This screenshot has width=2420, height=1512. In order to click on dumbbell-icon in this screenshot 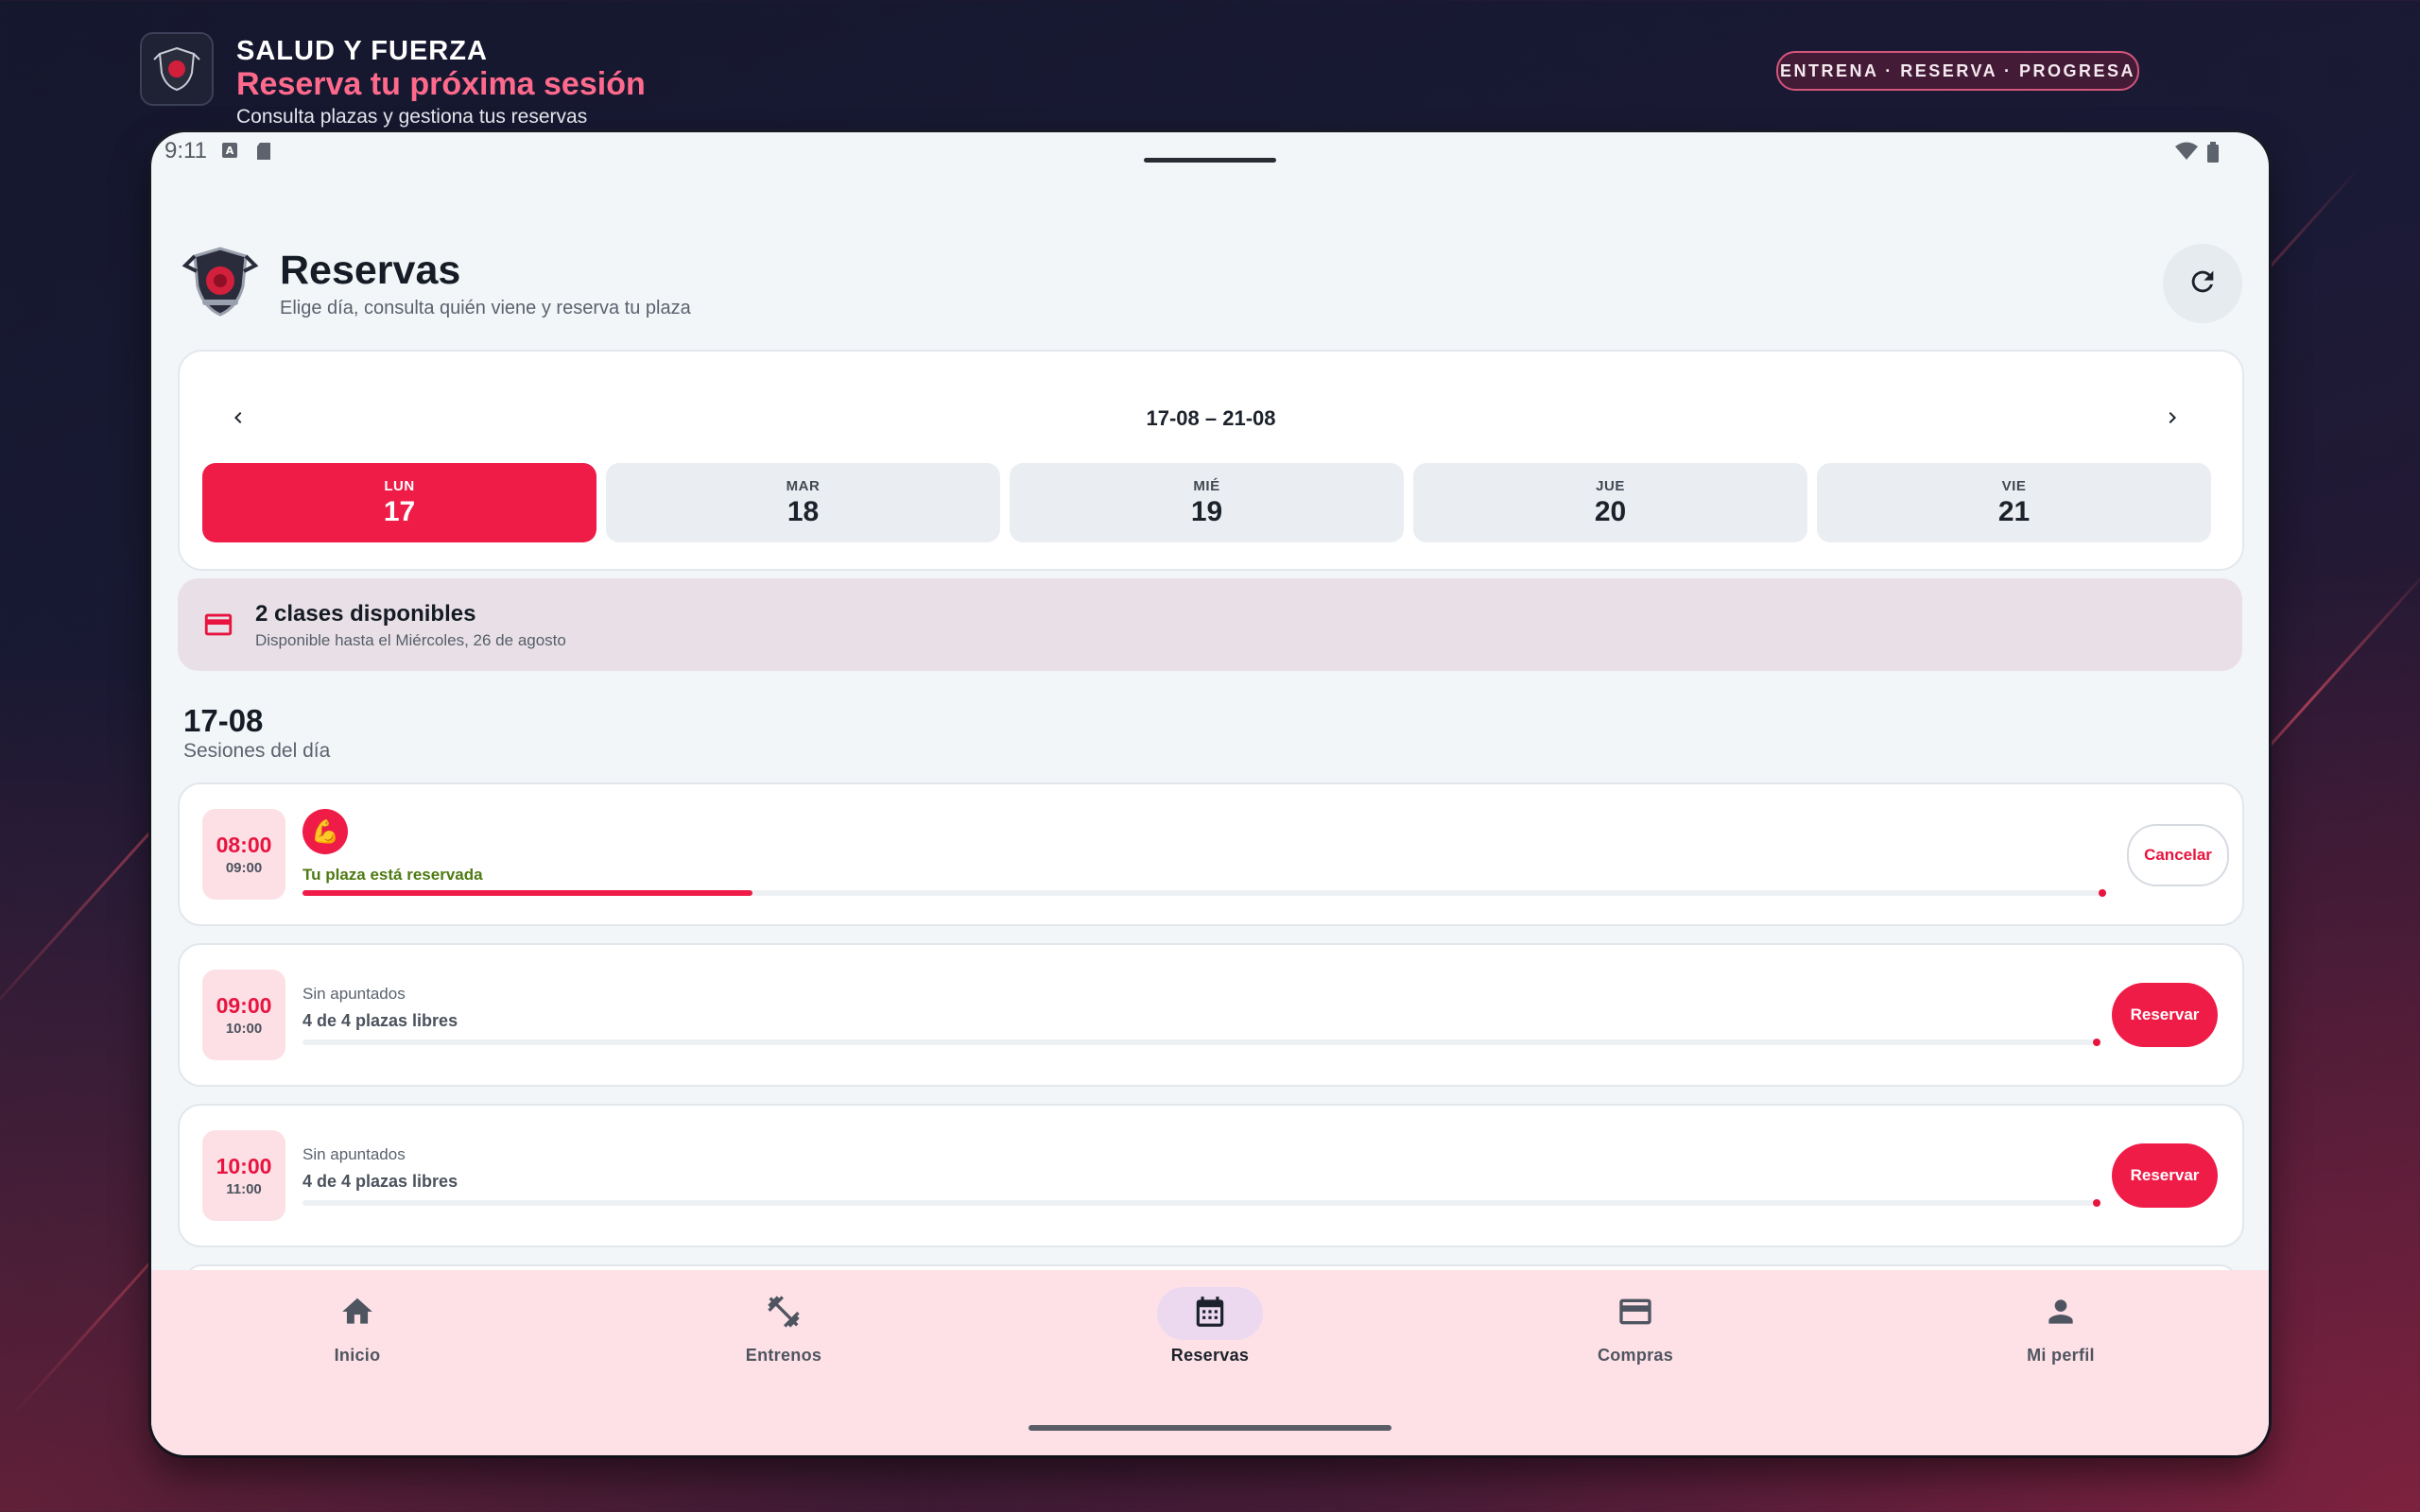, I will do `click(784, 1314)`.